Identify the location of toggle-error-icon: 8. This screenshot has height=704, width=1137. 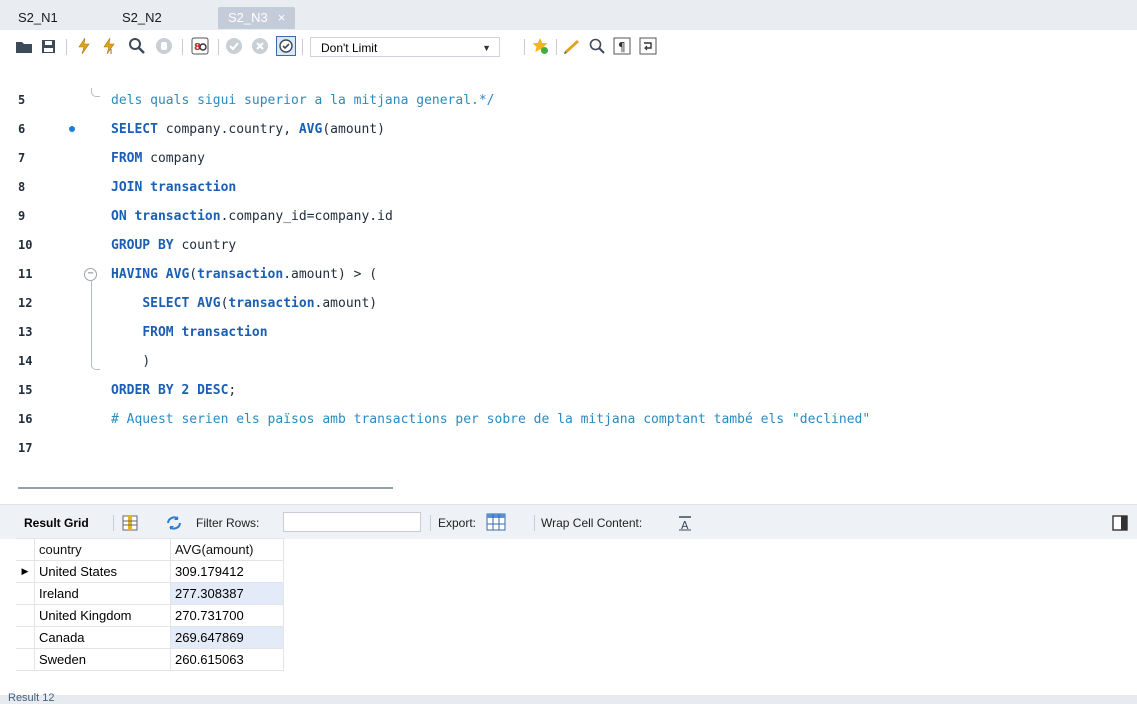
(200, 46).